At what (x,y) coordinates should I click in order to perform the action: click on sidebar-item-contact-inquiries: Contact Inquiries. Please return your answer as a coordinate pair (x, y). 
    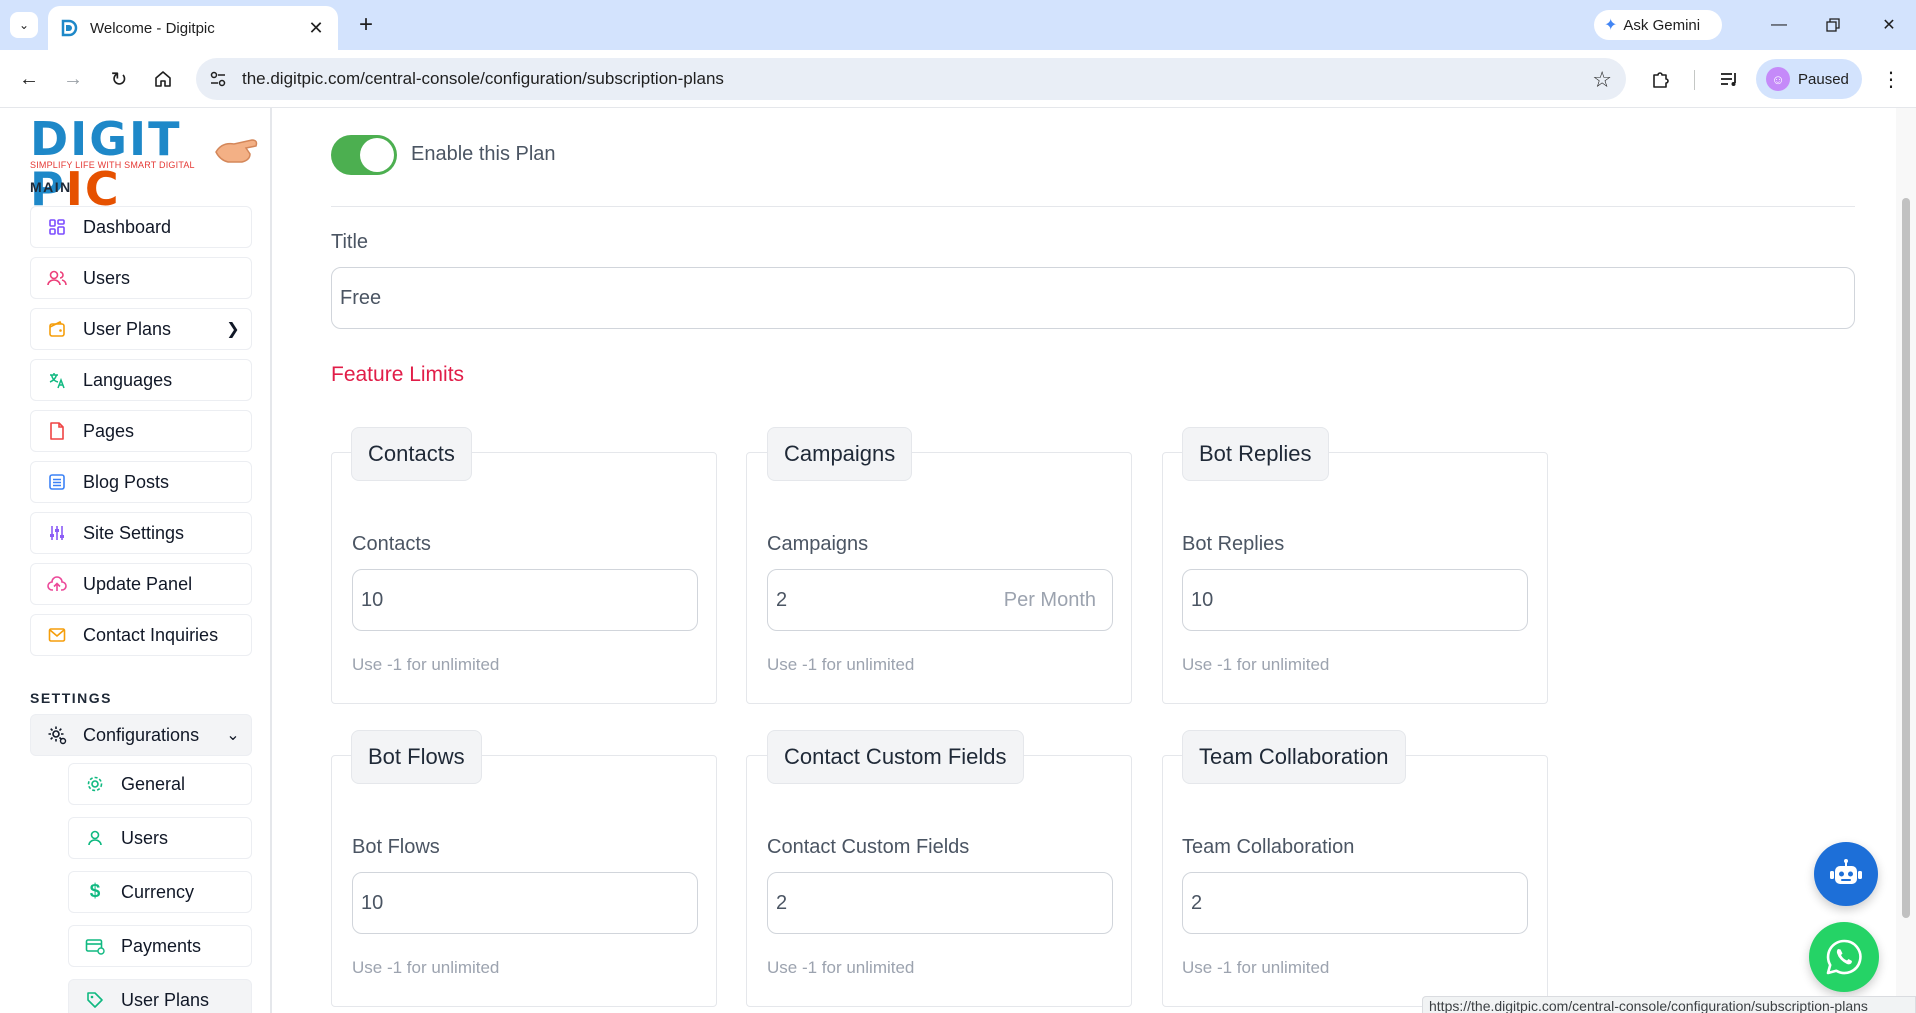
    Looking at the image, I should click on (141, 635).